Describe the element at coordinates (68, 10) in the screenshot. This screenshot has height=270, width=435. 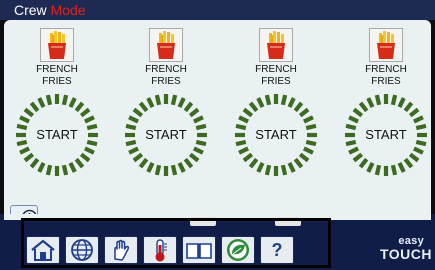
I see `title-mode: Mode` at that location.